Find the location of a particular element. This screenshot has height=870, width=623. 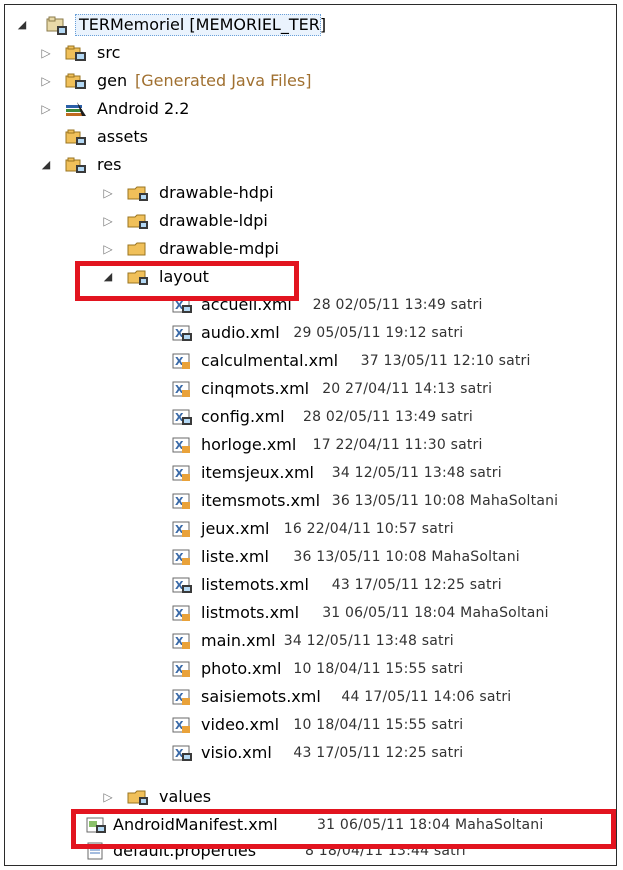

file-name: config.xml is located at coordinates (243, 416).